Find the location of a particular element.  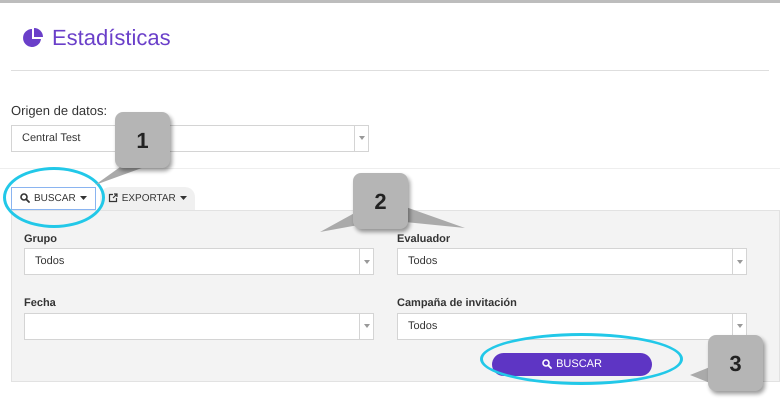

filter-select is located at coordinates (199, 326).